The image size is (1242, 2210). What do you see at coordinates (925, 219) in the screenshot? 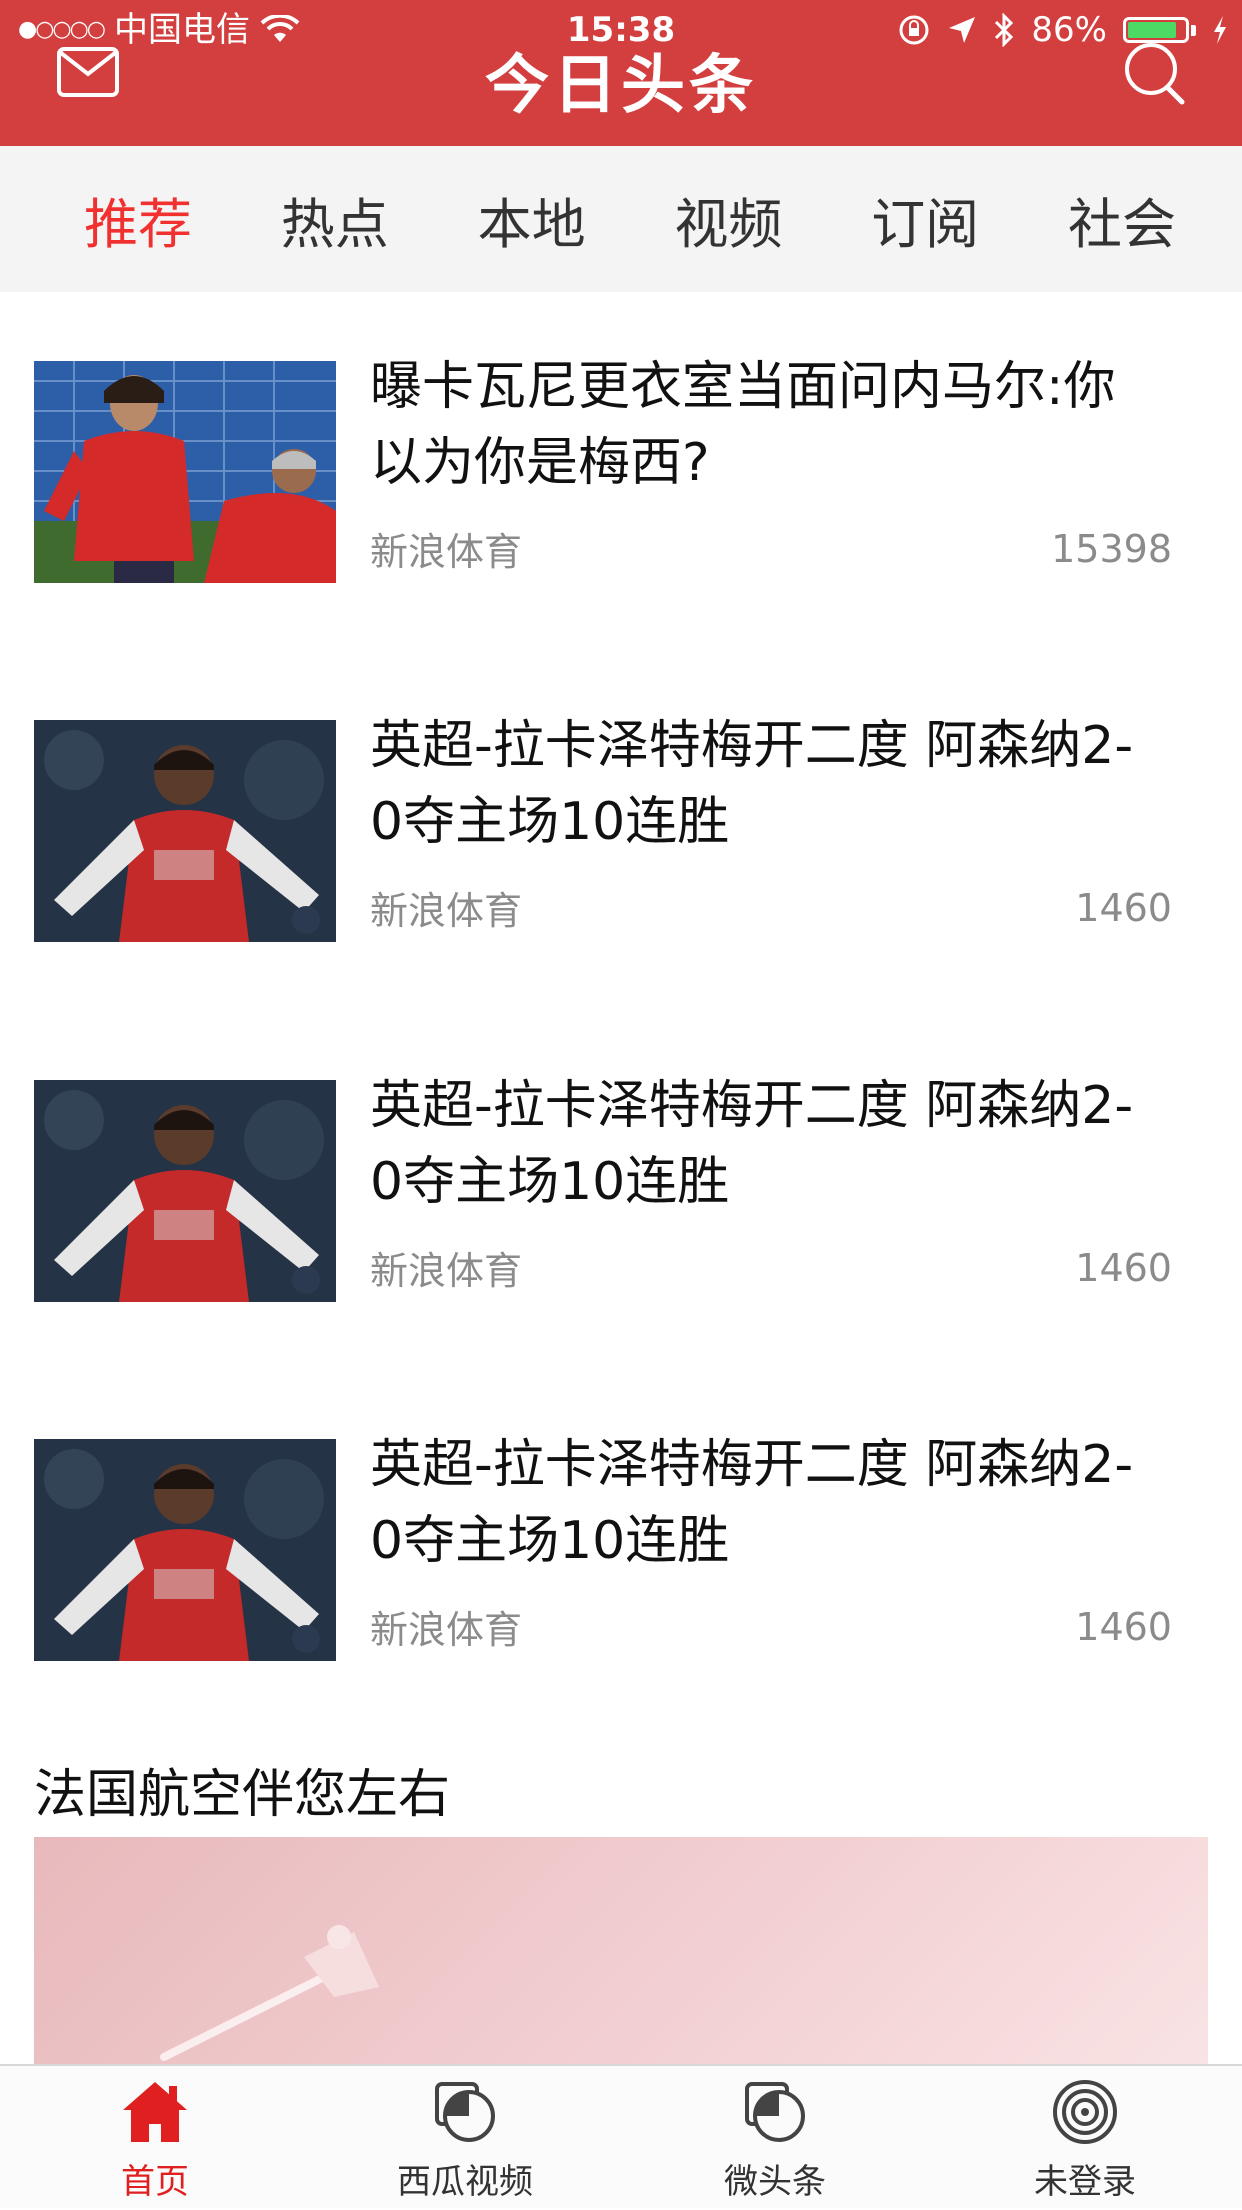
I see `tab-subscribe: 订阅` at bounding box center [925, 219].